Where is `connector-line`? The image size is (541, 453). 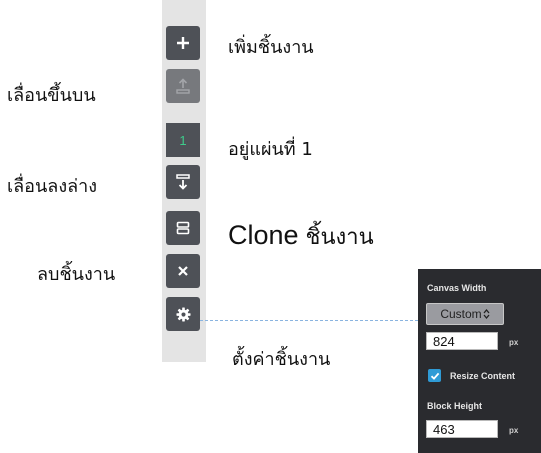
connector-line is located at coordinates (309, 320).